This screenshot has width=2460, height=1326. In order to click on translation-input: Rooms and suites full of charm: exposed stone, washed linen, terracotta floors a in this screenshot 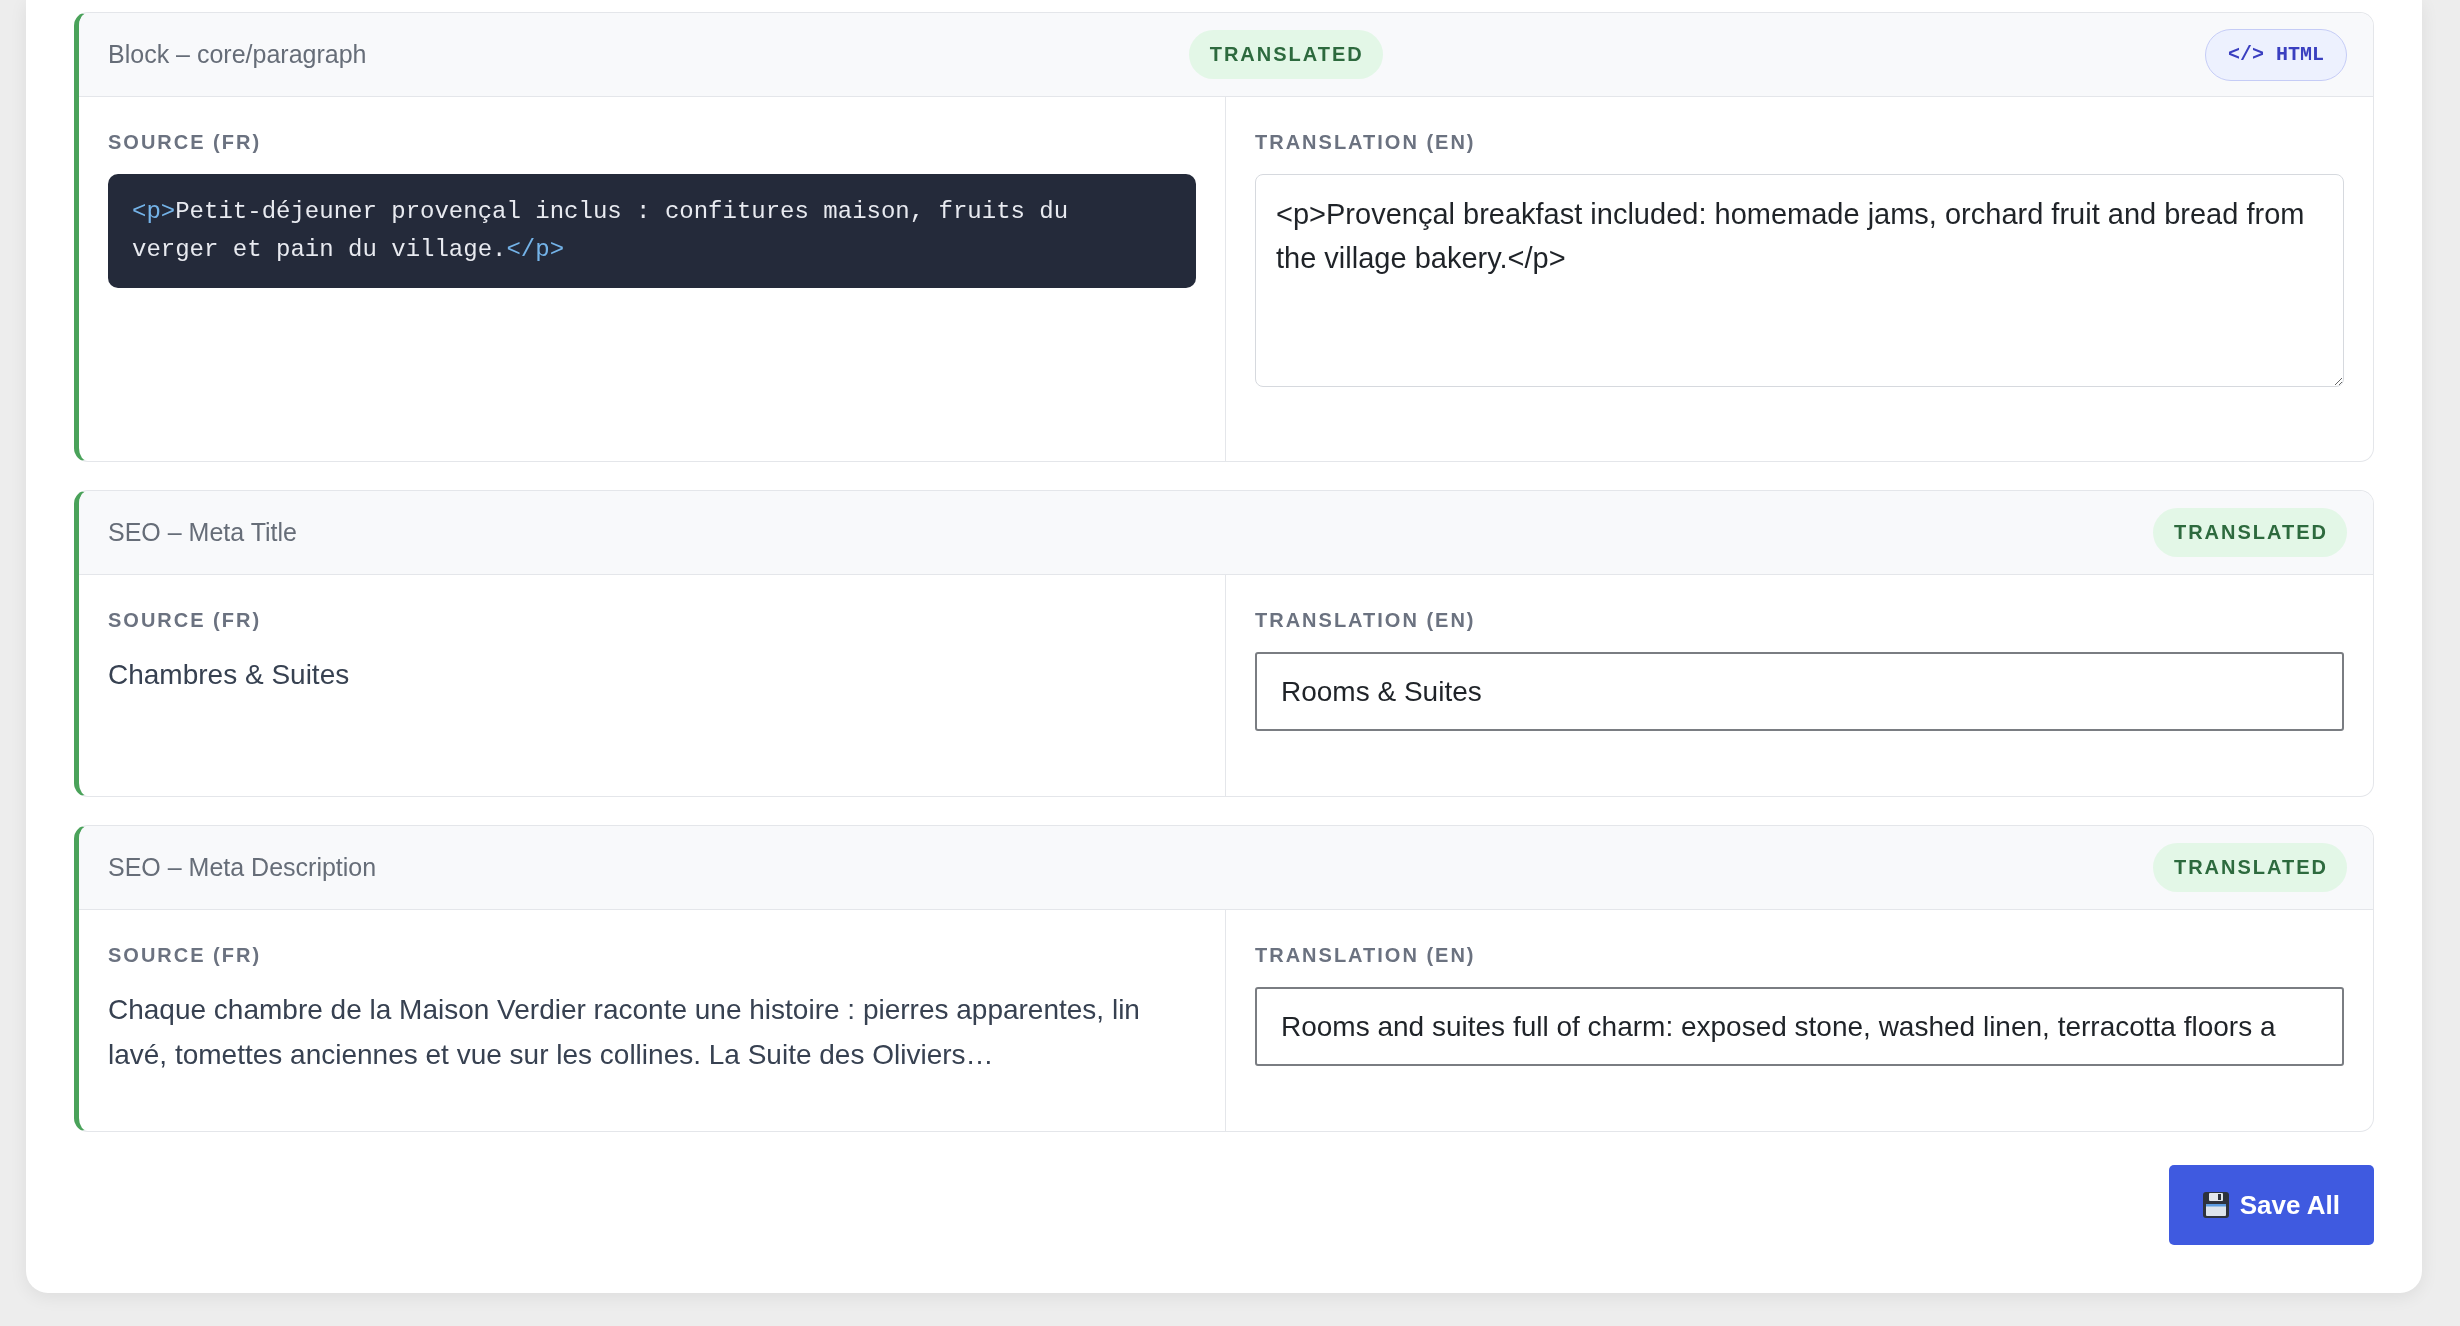, I will do `click(1799, 1026)`.